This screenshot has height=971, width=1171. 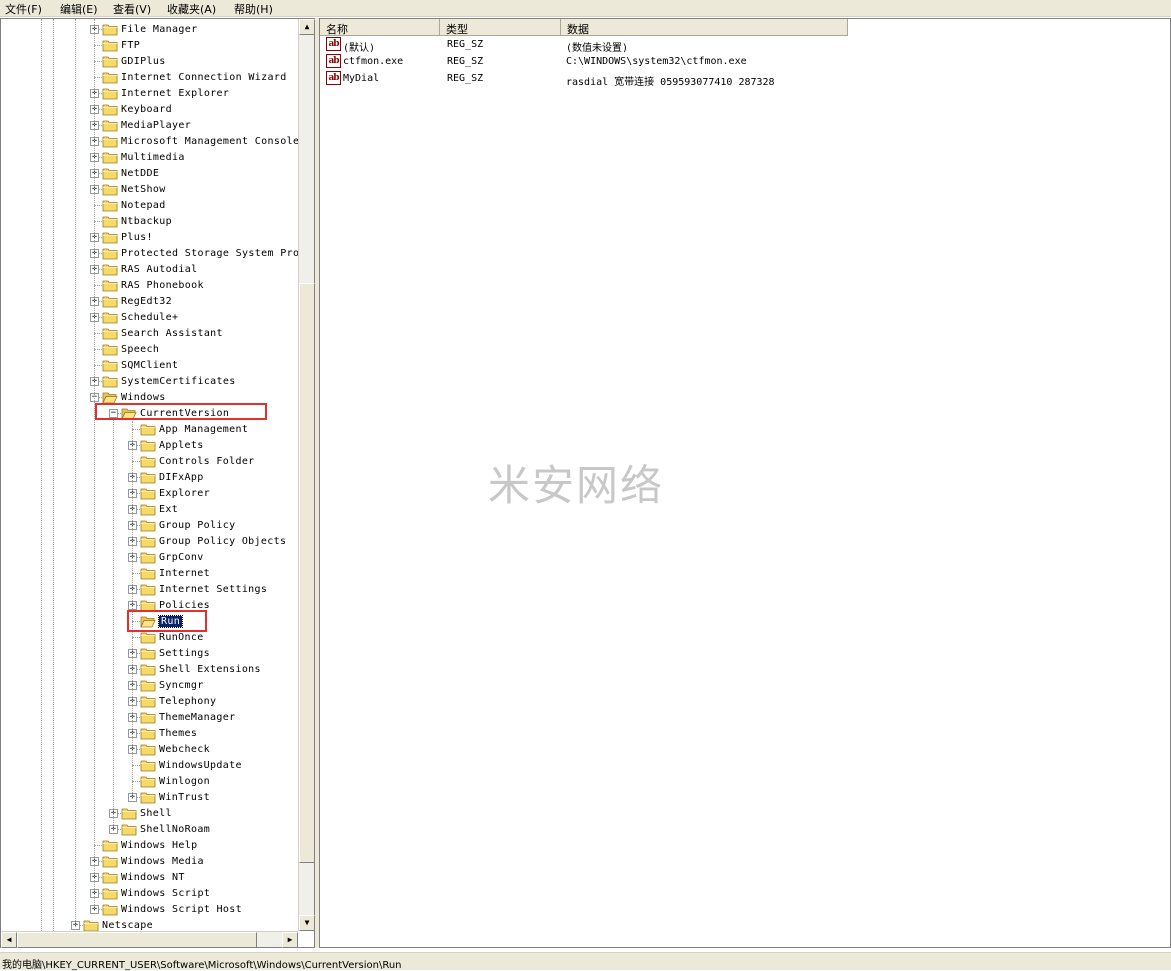 What do you see at coordinates (307, 923) in the screenshot?
I see `scroll-down-button: ▼` at bounding box center [307, 923].